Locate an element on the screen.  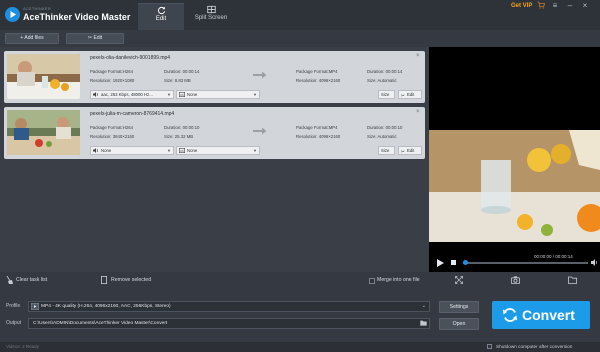
remove-selected-button: Remove selected is located at coordinates (131, 280).